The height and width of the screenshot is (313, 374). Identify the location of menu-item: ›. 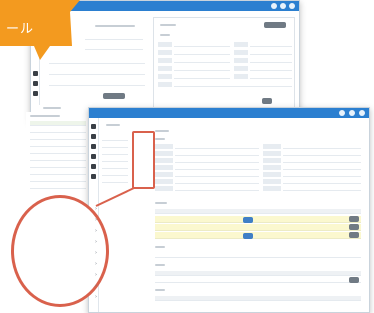
(63, 297).